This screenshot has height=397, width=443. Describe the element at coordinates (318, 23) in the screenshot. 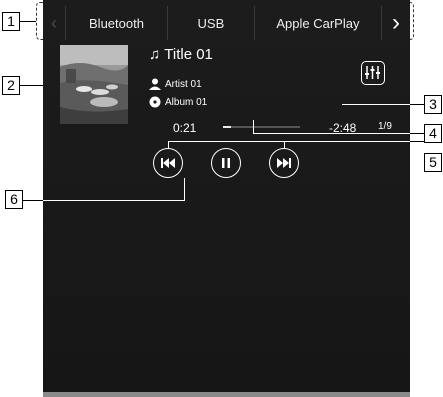

I see `tab-apple-carplay: Apple CarPlay` at that location.